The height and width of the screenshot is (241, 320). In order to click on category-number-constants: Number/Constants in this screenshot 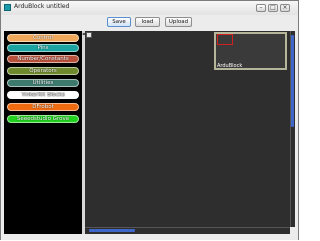, I will do `click(43, 59)`.